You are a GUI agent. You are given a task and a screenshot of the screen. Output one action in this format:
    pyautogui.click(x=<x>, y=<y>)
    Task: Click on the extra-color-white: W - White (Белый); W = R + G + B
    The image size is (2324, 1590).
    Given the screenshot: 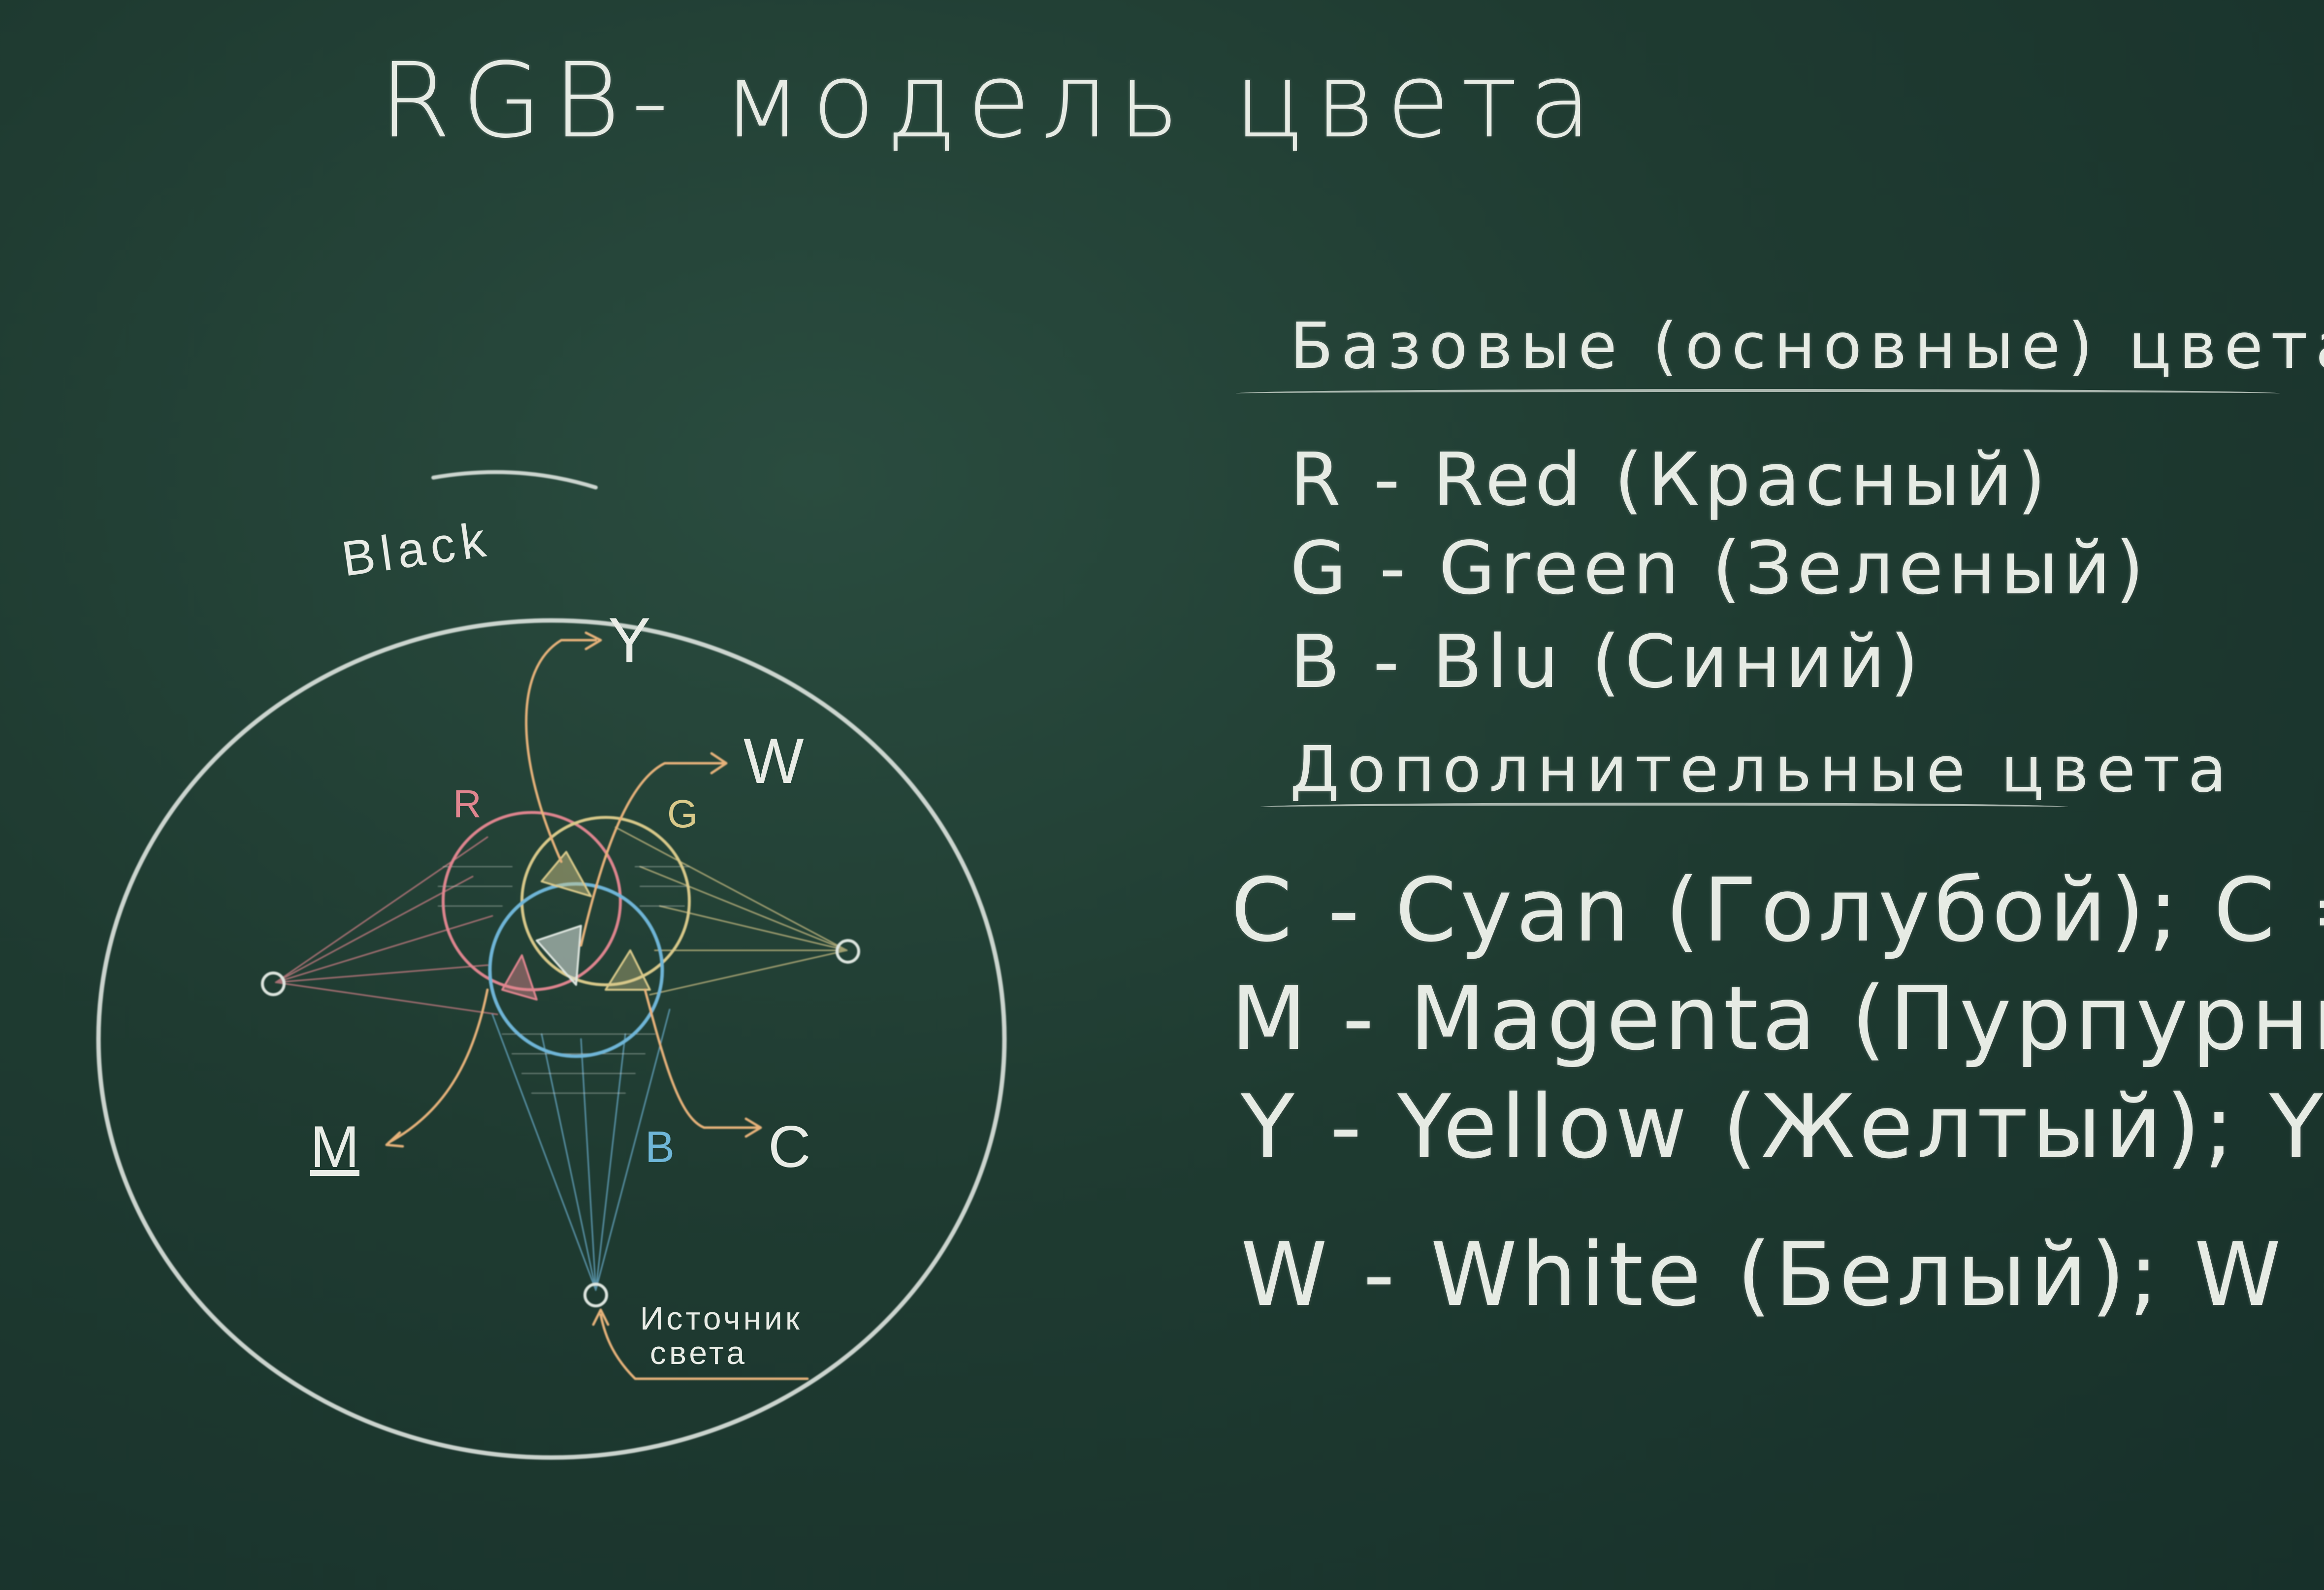 What is the action you would take?
    pyautogui.click(x=1783, y=1275)
    